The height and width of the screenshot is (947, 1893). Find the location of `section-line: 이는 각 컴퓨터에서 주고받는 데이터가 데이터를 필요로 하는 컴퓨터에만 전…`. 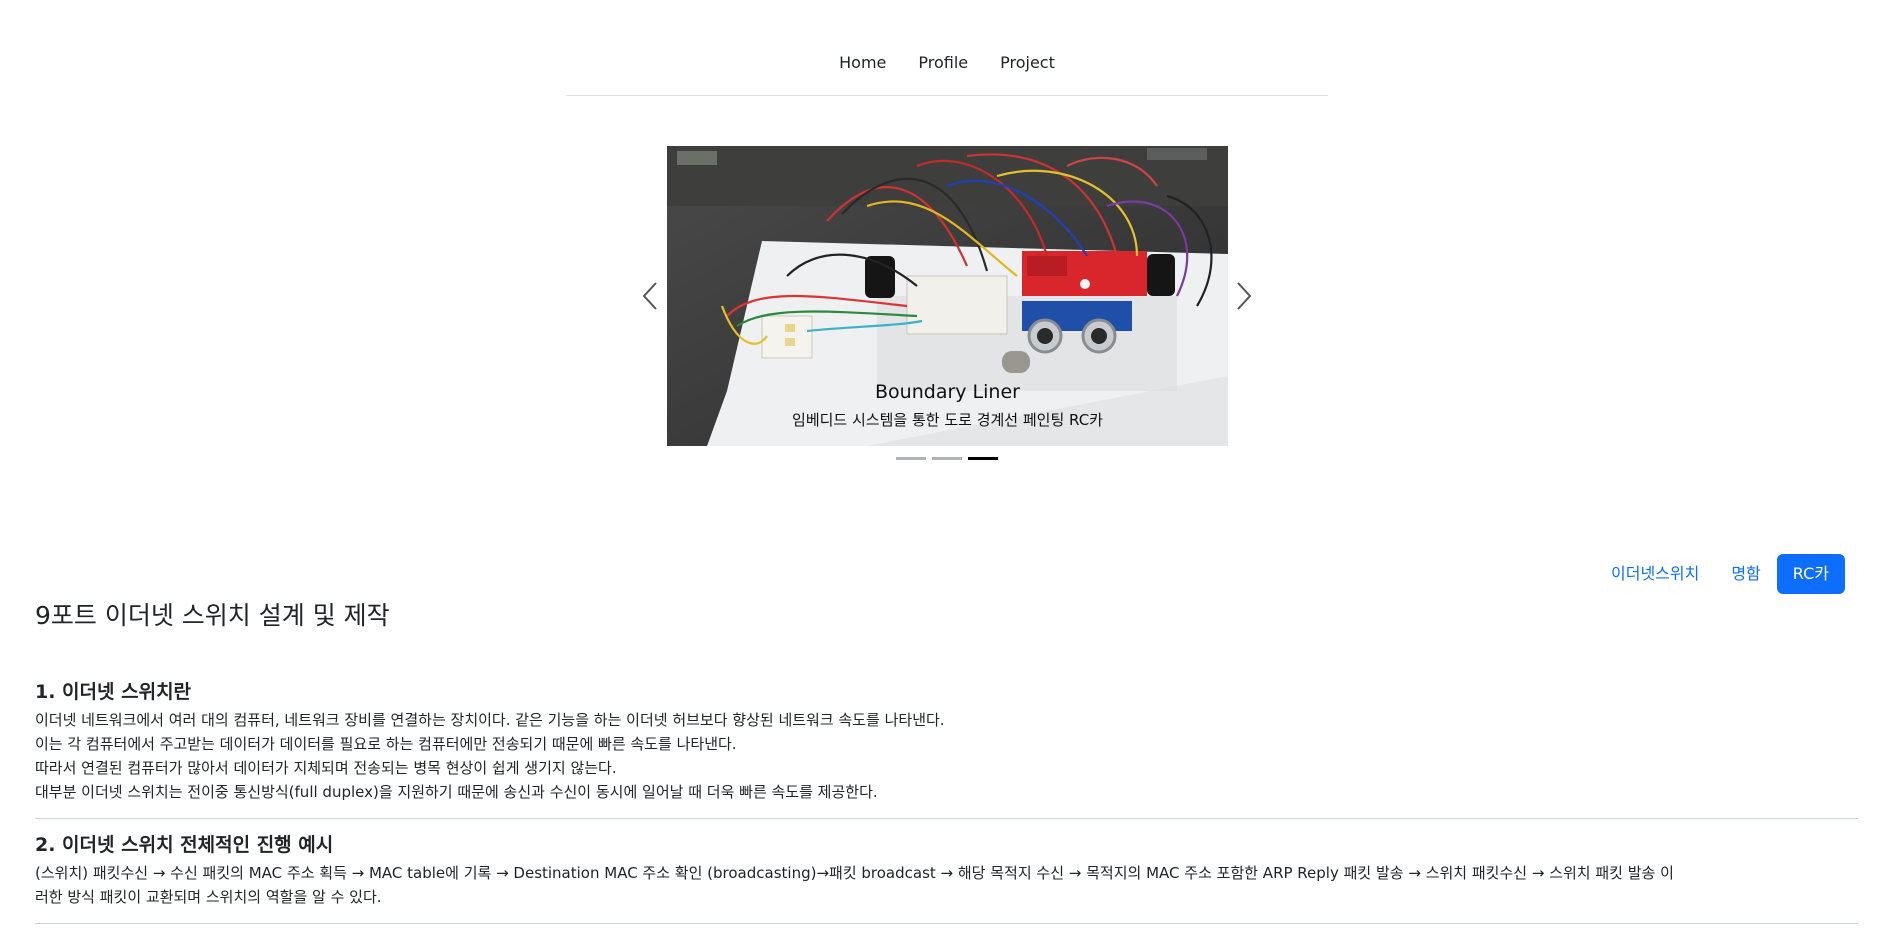

section-line: 이는 각 컴퓨터에서 주고받는 데이터가 데이터를 필요로 하는 컴퓨터에만 전… is located at coordinates (386, 744).